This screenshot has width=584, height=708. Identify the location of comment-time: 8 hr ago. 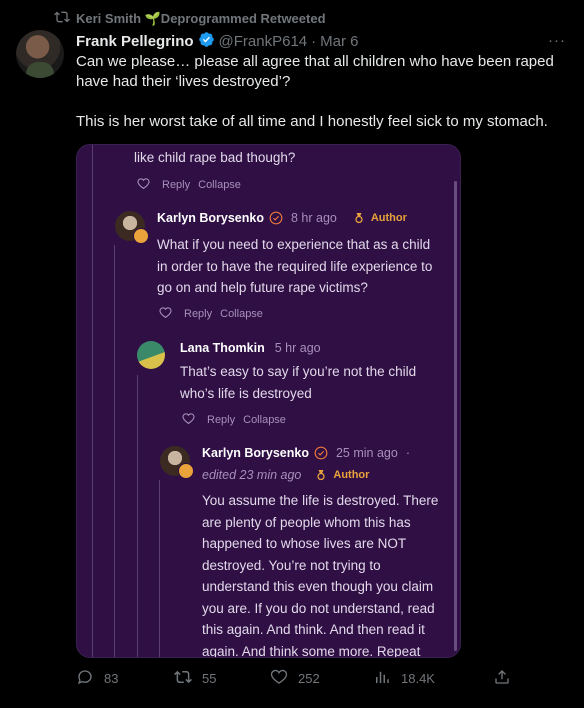
(313, 218).